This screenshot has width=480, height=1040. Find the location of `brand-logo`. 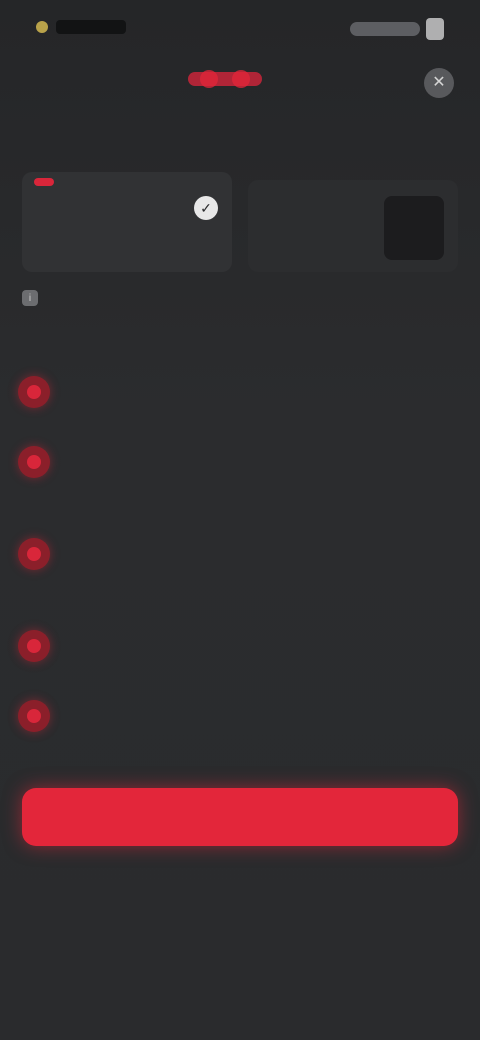

brand-logo is located at coordinates (225, 79).